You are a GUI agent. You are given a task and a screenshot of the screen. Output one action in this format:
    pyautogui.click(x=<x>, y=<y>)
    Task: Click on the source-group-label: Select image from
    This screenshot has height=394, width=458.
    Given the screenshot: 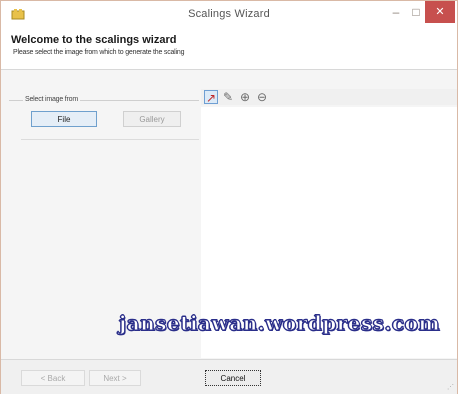 What is the action you would take?
    pyautogui.click(x=52, y=99)
    